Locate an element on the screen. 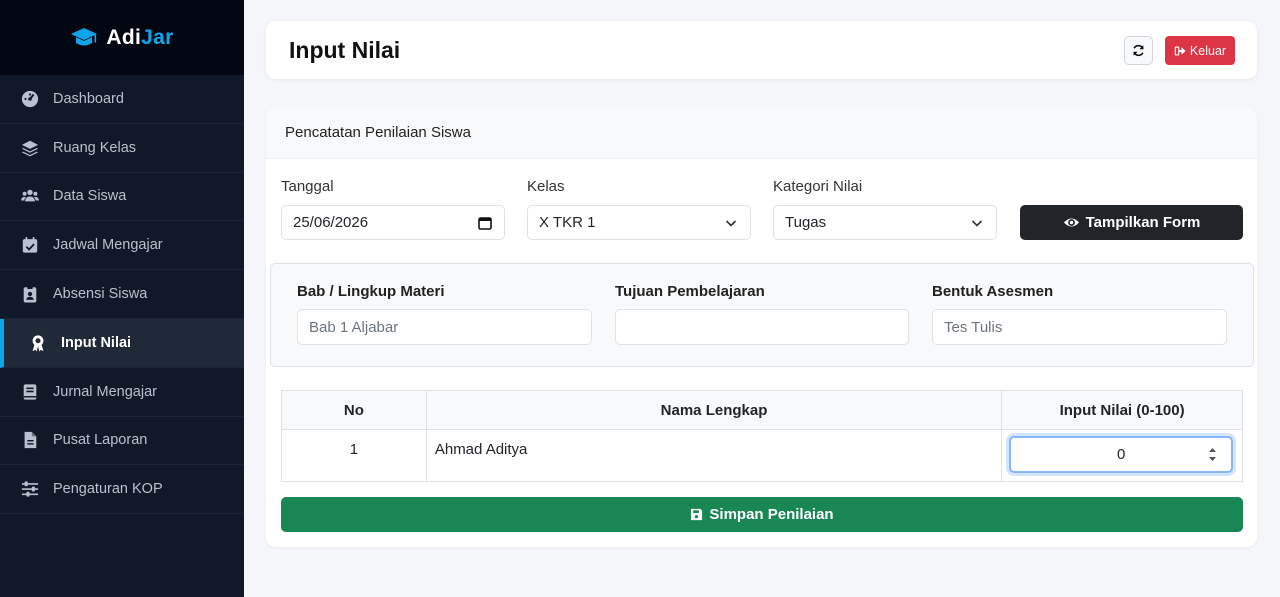 Image resolution: width=1280 pixels, height=597 pixels. score-input: 0 is located at coordinates (1121, 454).